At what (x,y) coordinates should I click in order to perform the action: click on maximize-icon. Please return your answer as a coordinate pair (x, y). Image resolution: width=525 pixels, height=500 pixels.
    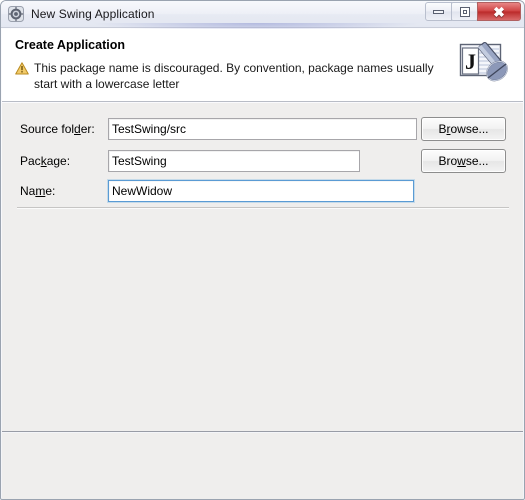
    Looking at the image, I should click on (464, 11).